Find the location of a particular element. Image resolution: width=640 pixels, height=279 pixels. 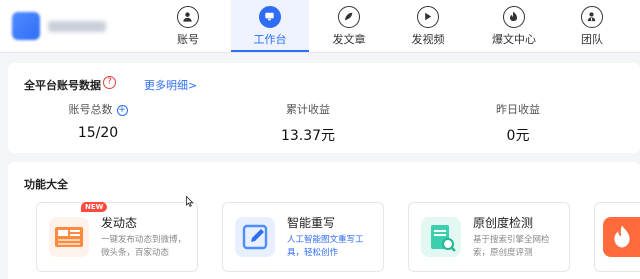

feature-smart-rewrite: 智能重写 人工智能图文重写工具，轻松创作 is located at coordinates (303, 237).